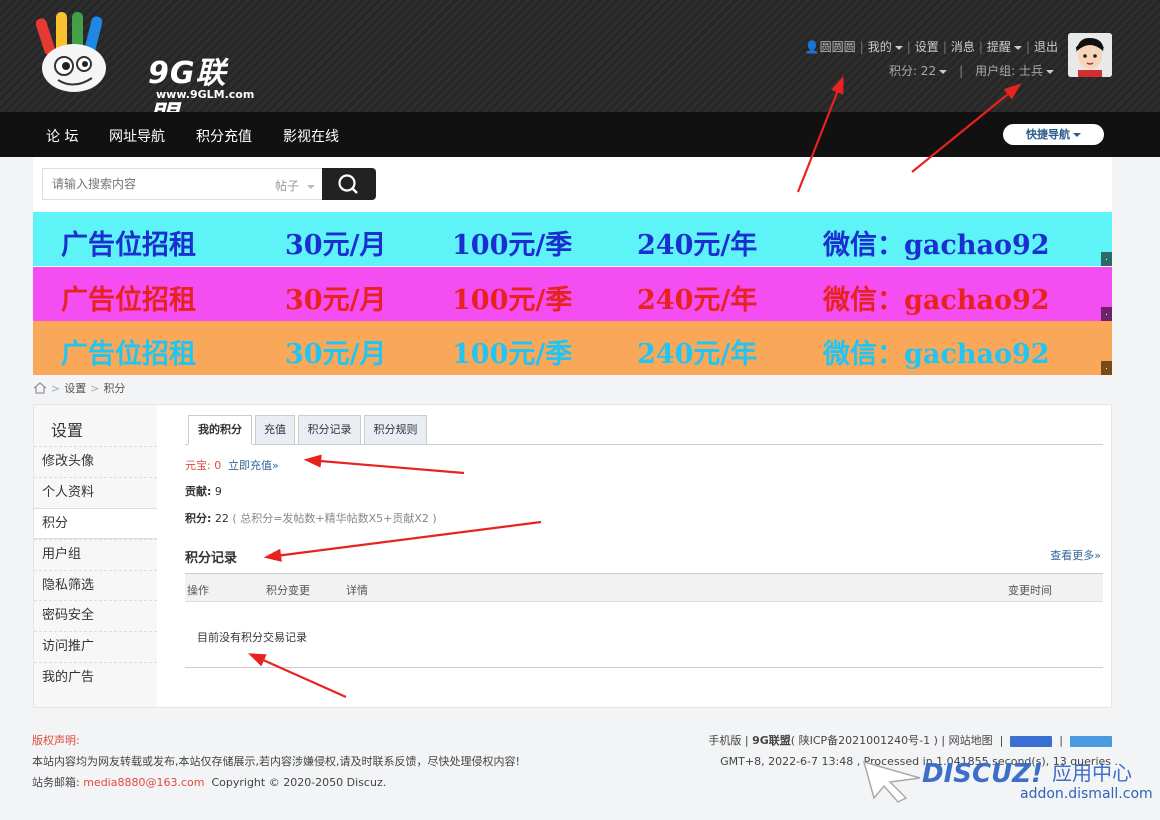 The width and height of the screenshot is (1160, 820). Describe the element at coordinates (253, 465) in the screenshot. I see `recharge-now-link: 立即充值»` at that location.